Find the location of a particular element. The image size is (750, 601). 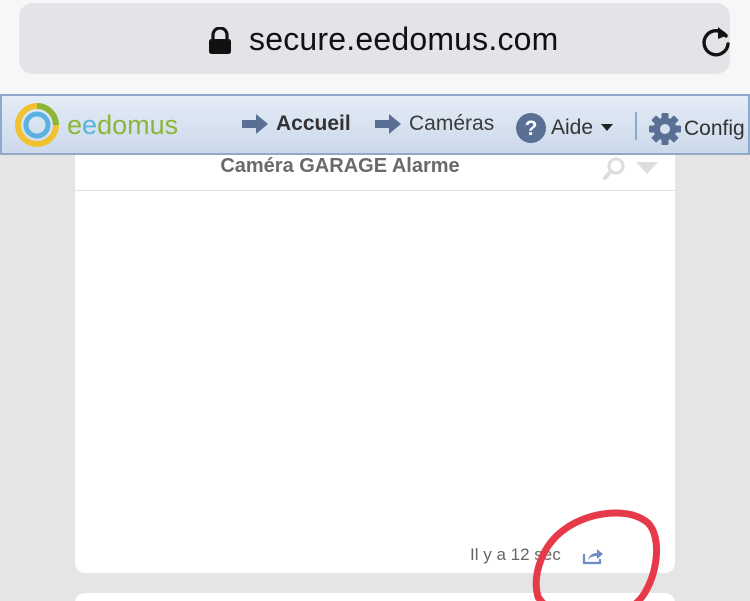

search-icon is located at coordinates (614, 169).